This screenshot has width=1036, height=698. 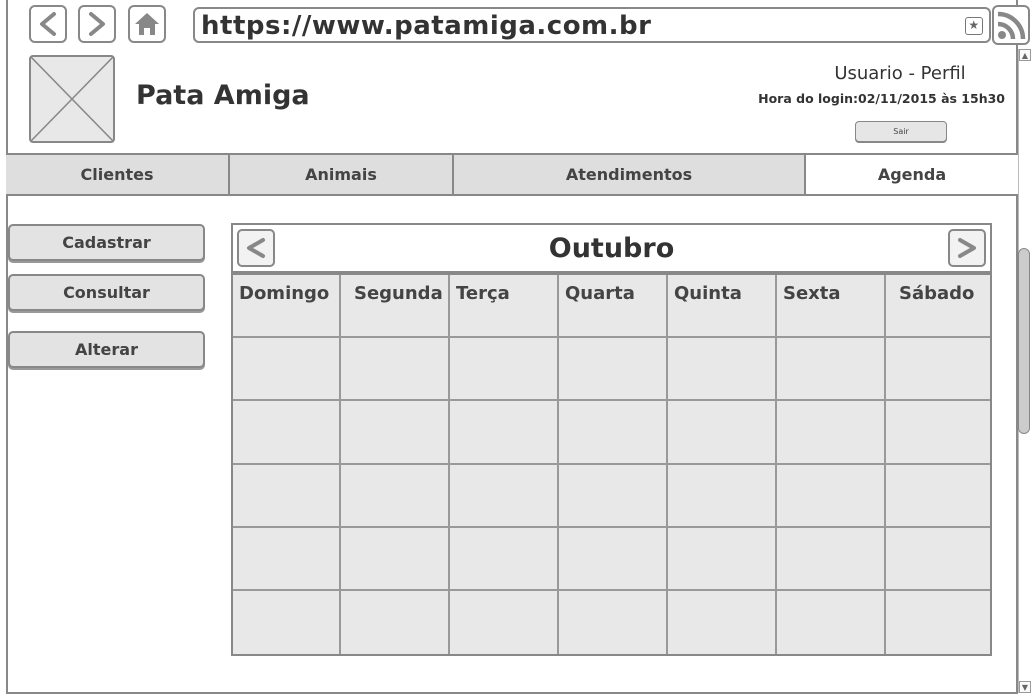 I want to click on calendar-header: Outubro, so click(x=611, y=248).